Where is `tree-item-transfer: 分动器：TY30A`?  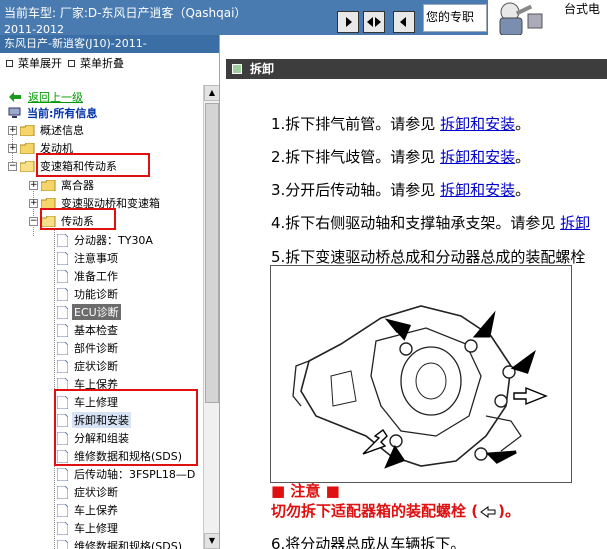 tree-item-transfer: 分动器：TY30A is located at coordinates (106, 240).